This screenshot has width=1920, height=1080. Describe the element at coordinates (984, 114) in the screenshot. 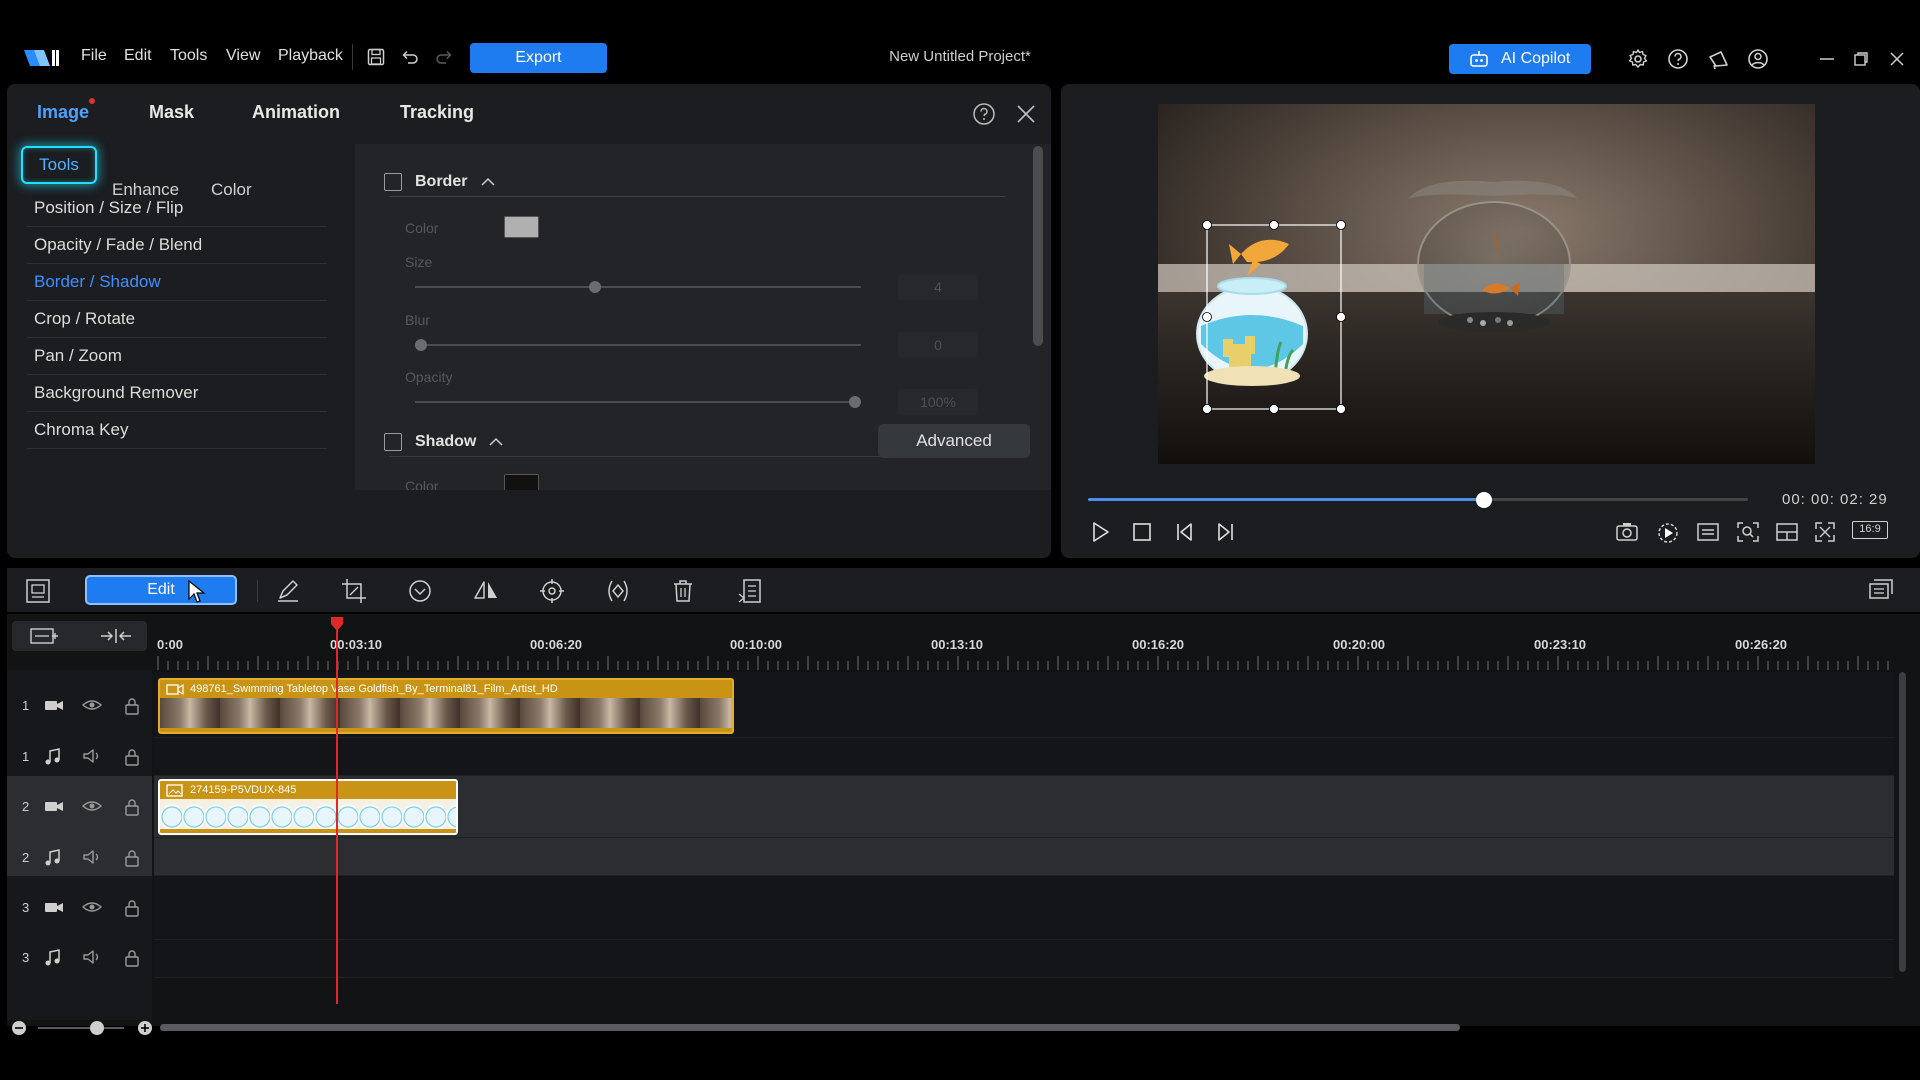

I see `help-circle-icon` at that location.